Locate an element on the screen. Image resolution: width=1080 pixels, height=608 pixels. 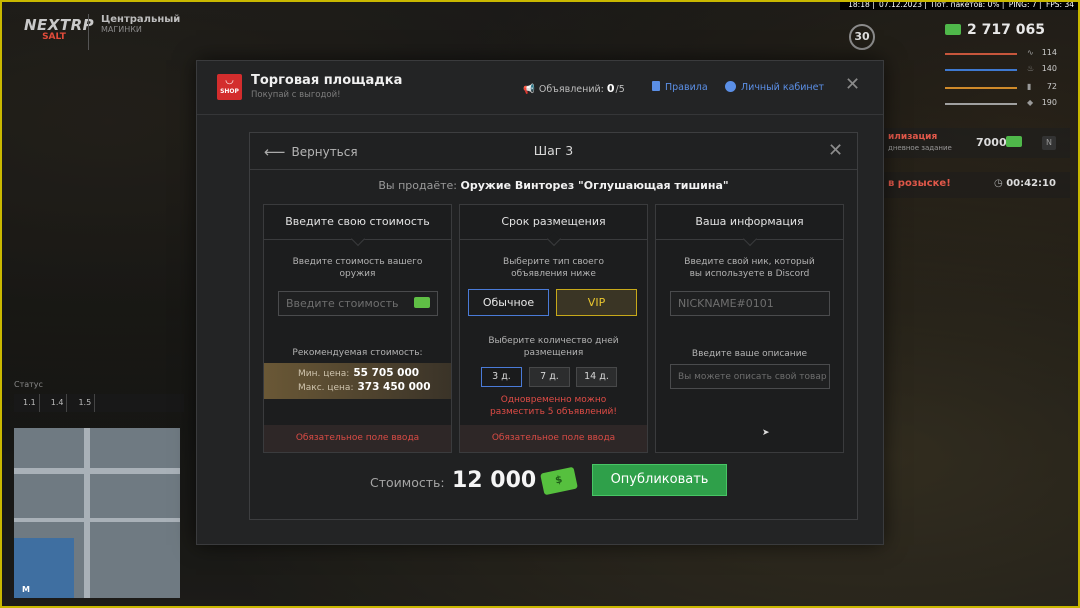
publish-button: Опубликовать is located at coordinates (659, 480).